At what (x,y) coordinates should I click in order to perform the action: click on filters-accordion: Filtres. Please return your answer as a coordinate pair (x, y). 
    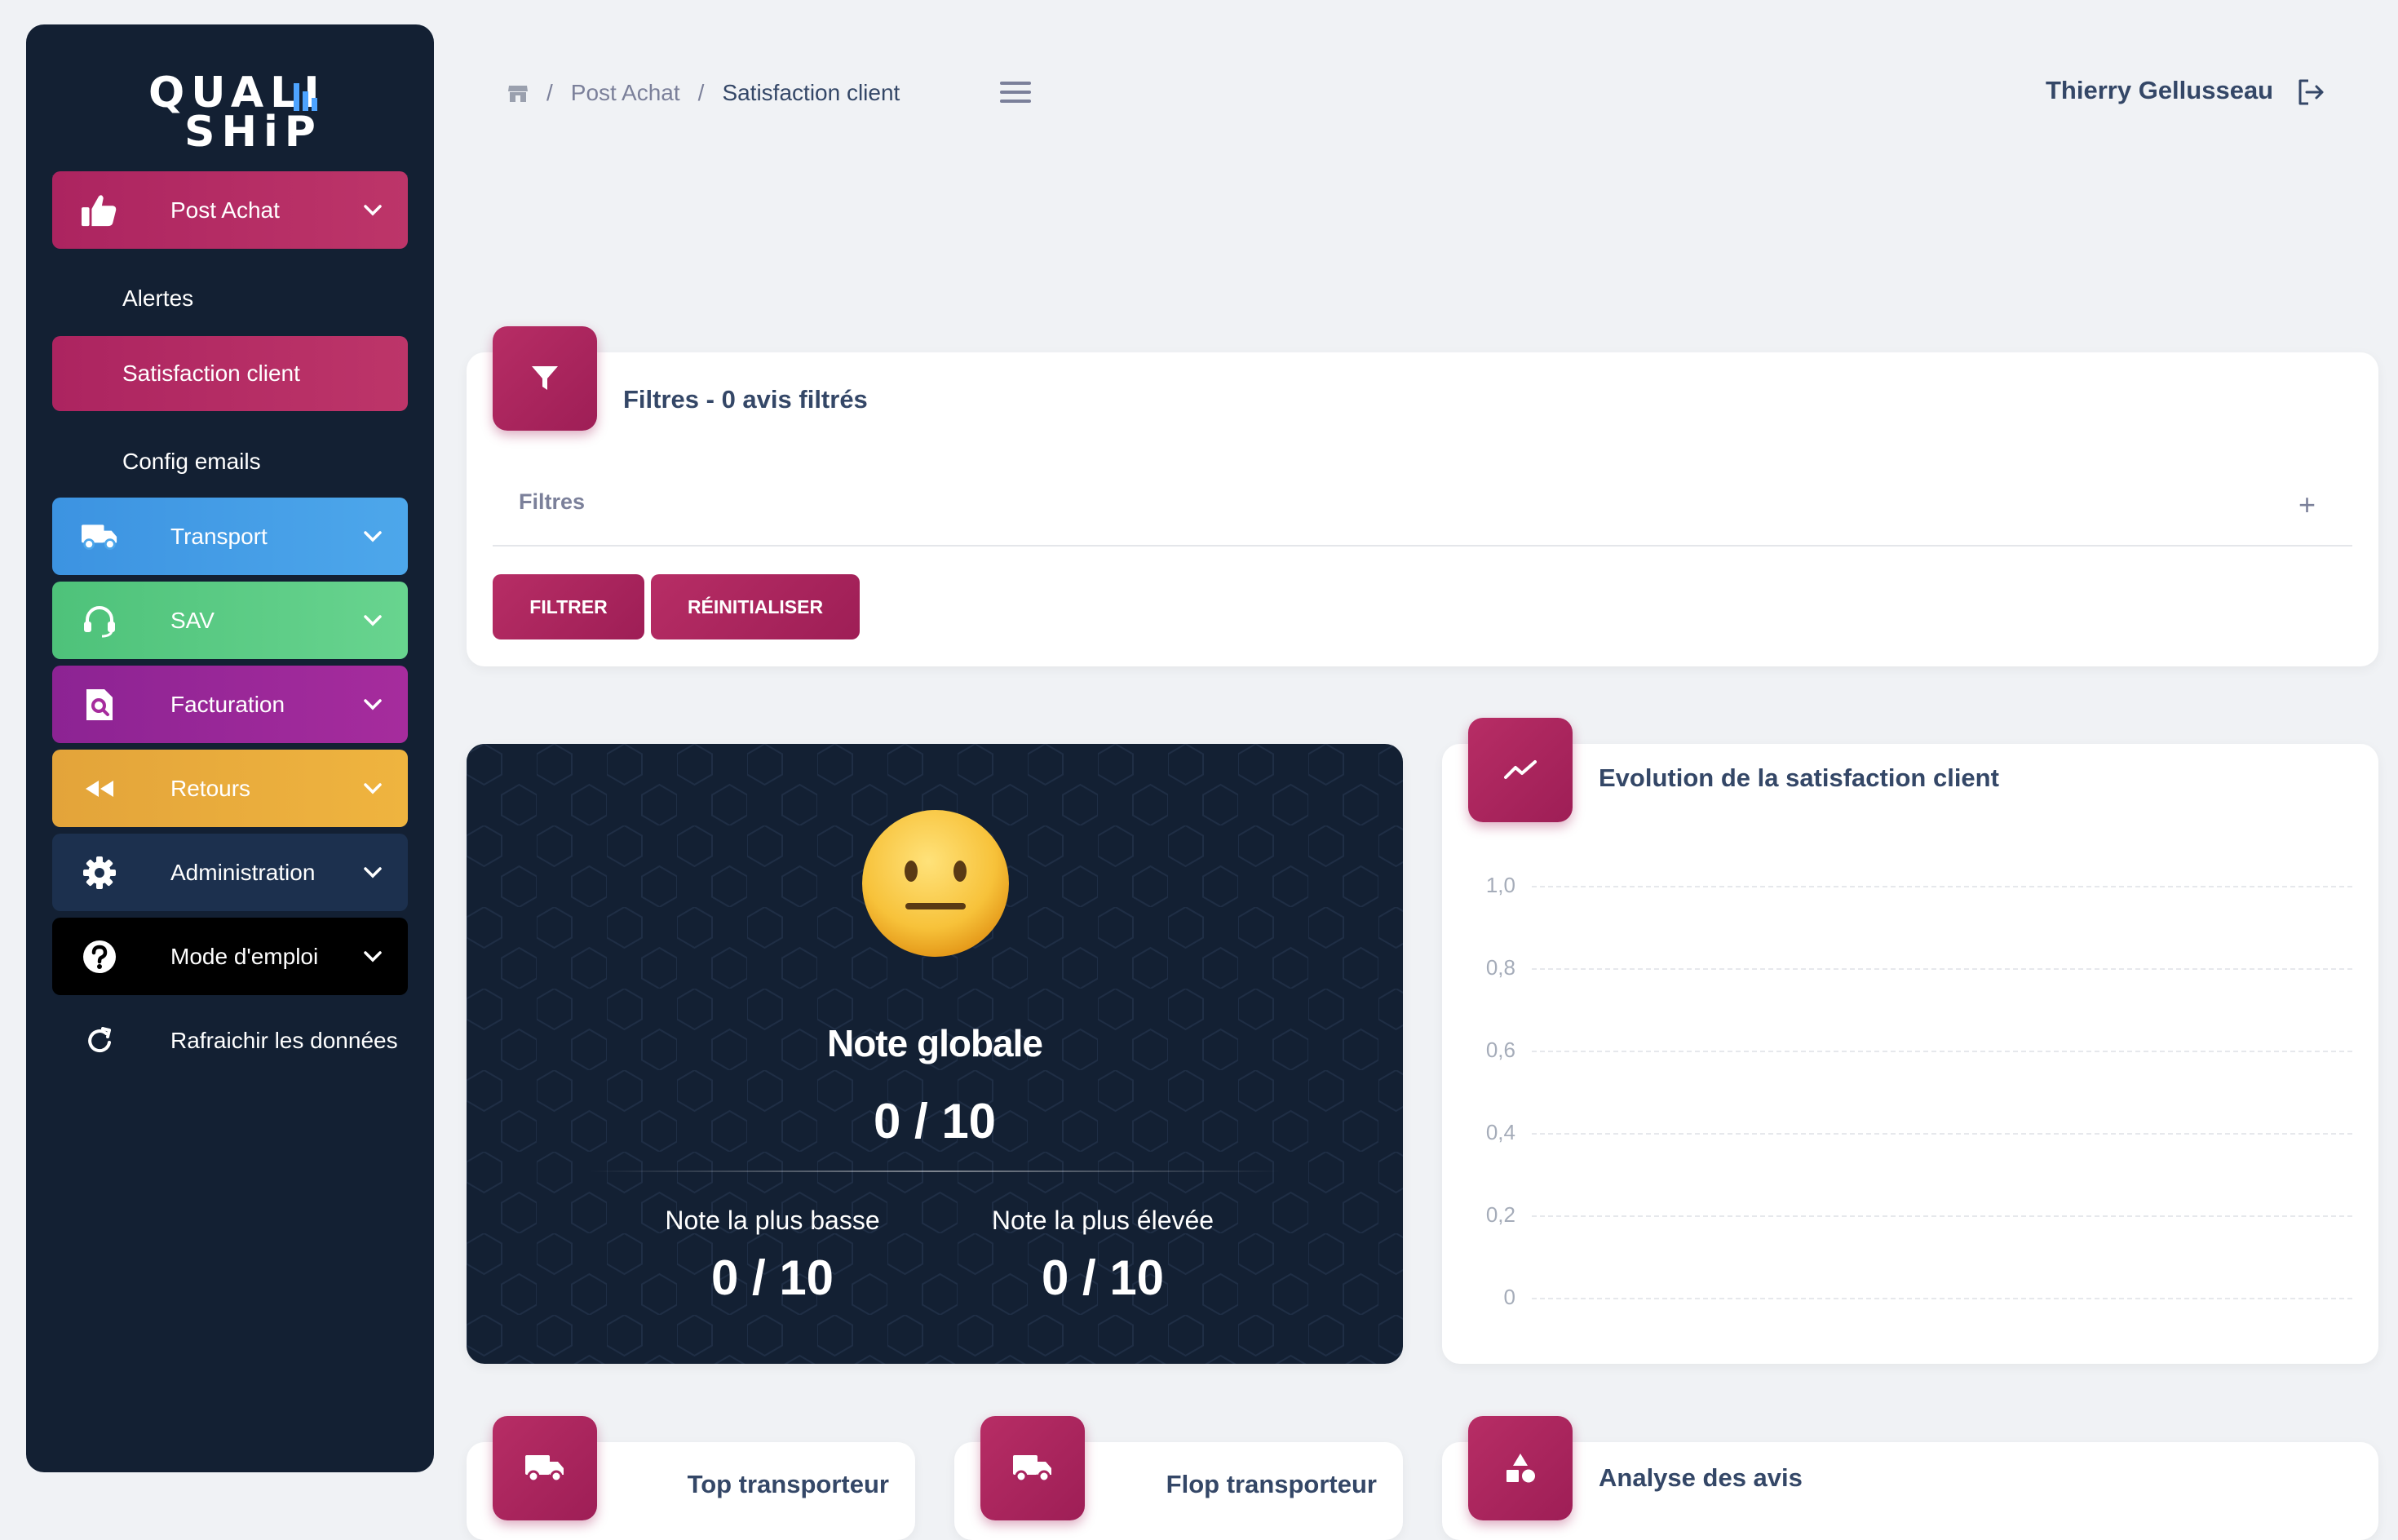
    Looking at the image, I should click on (552, 502).